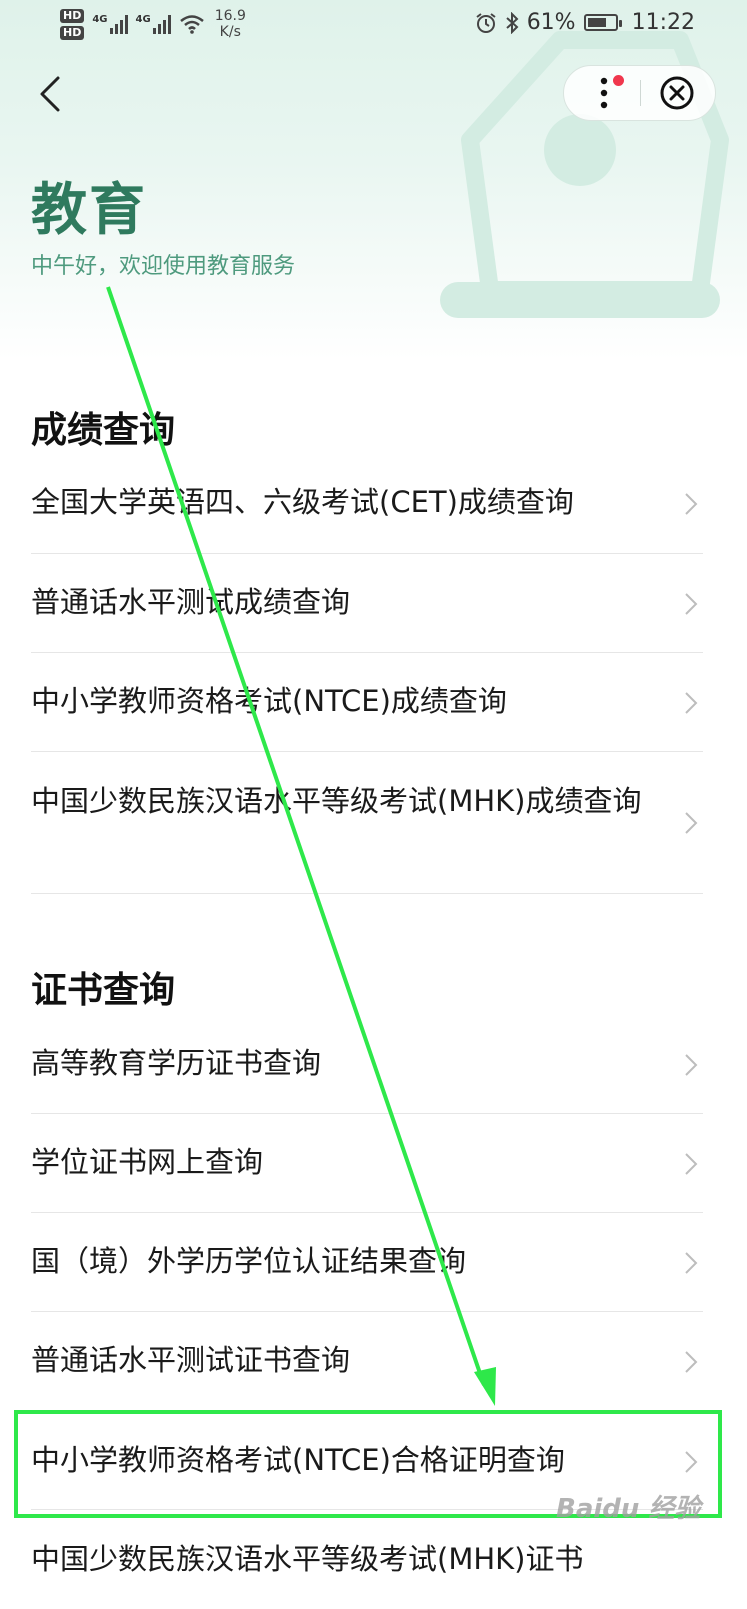 The image size is (747, 1609). I want to click on wifi-icon, so click(191, 24).